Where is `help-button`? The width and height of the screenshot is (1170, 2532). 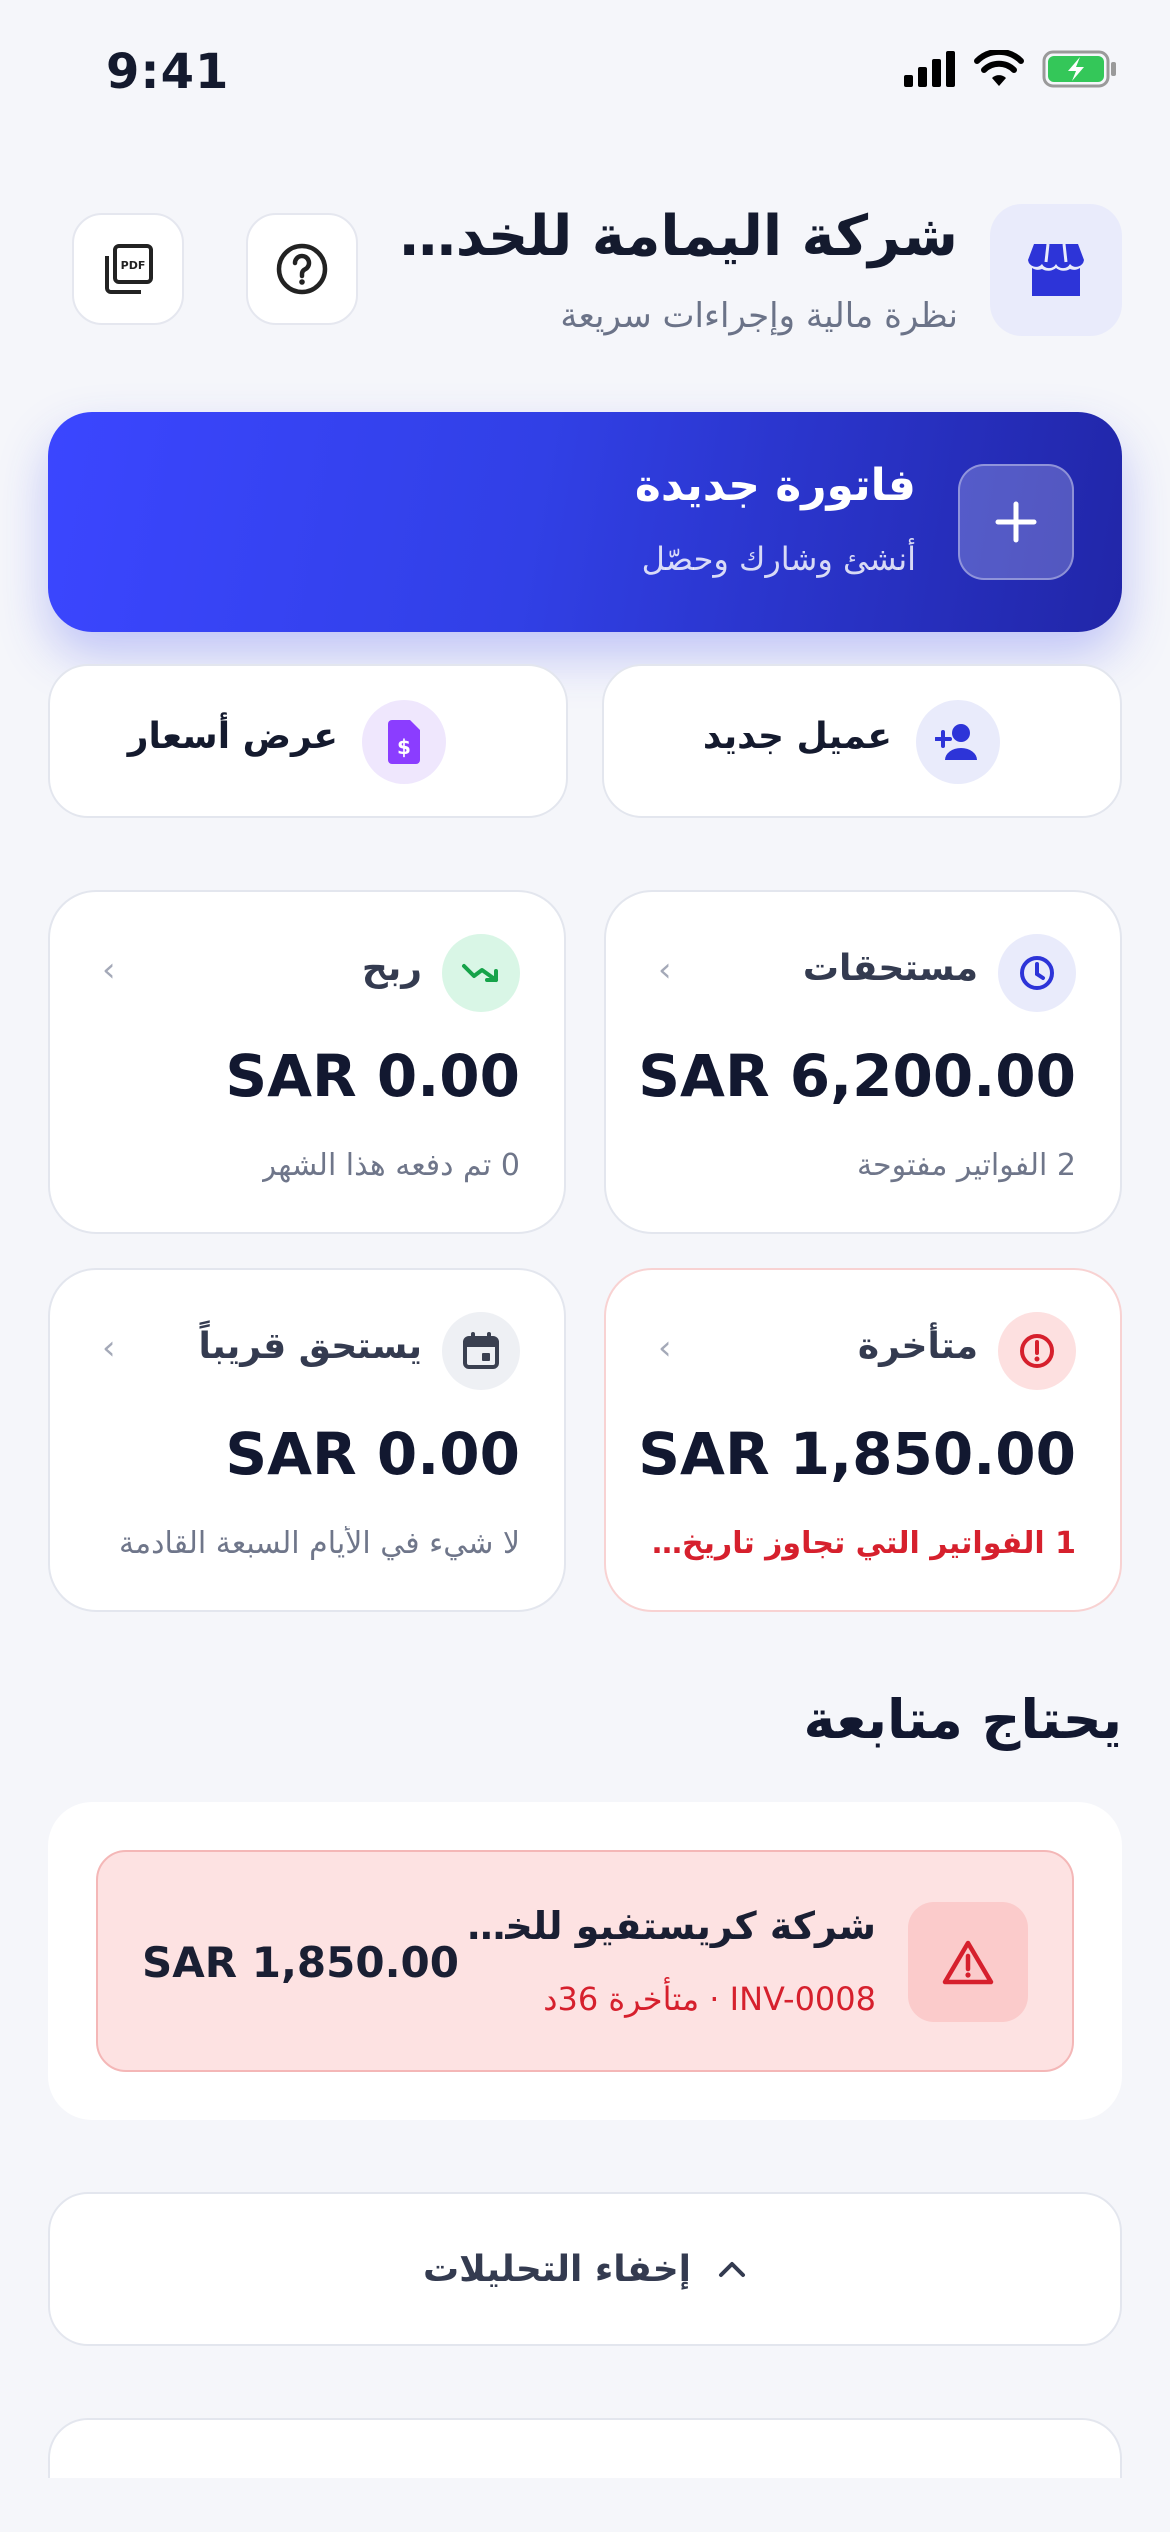 help-button is located at coordinates (302, 269).